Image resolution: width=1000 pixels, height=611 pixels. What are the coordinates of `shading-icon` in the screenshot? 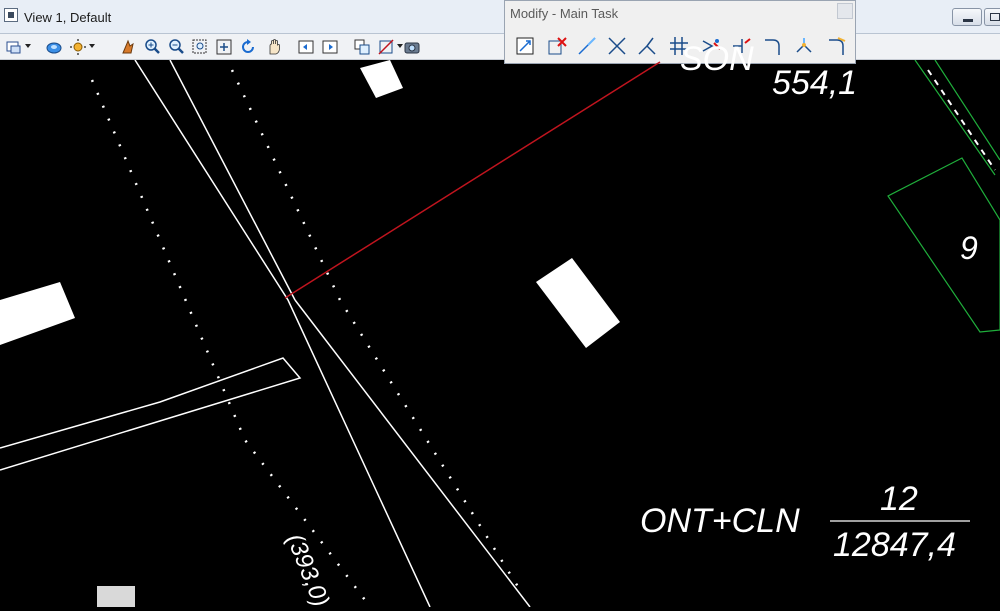 It's located at (81, 47).